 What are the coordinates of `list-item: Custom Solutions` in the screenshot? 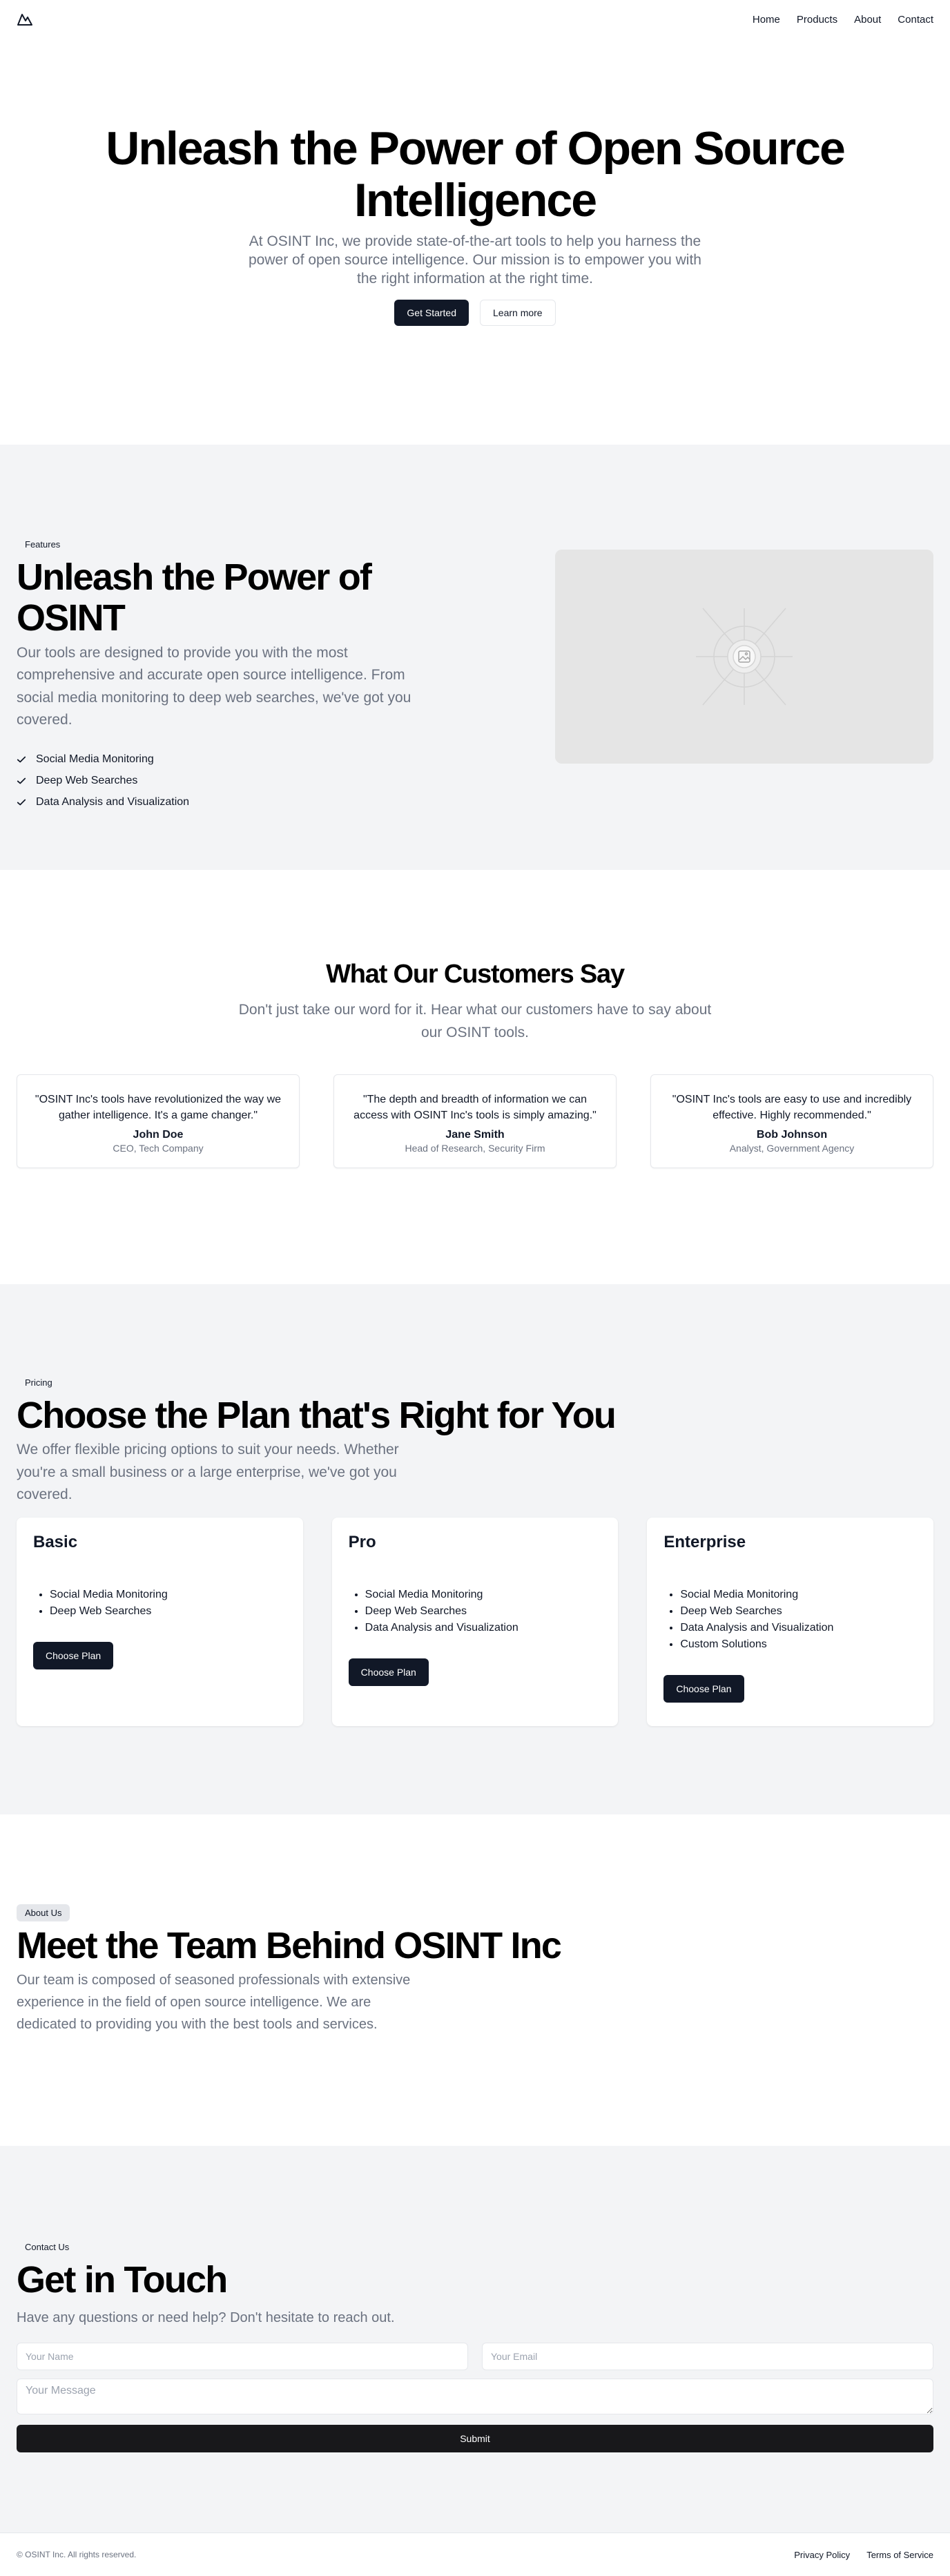 It's located at (799, 1644).